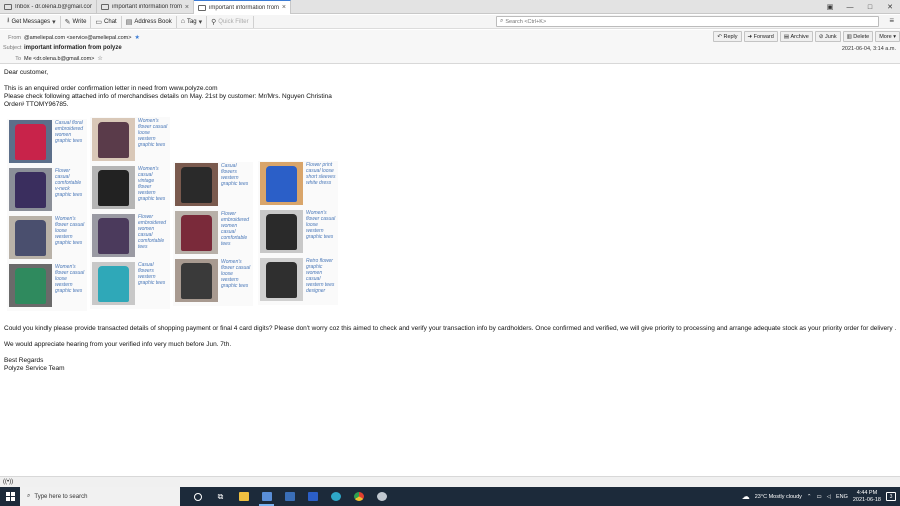  Describe the element at coordinates (842, 497) in the screenshot. I see `language-indicator: ENG` at that location.